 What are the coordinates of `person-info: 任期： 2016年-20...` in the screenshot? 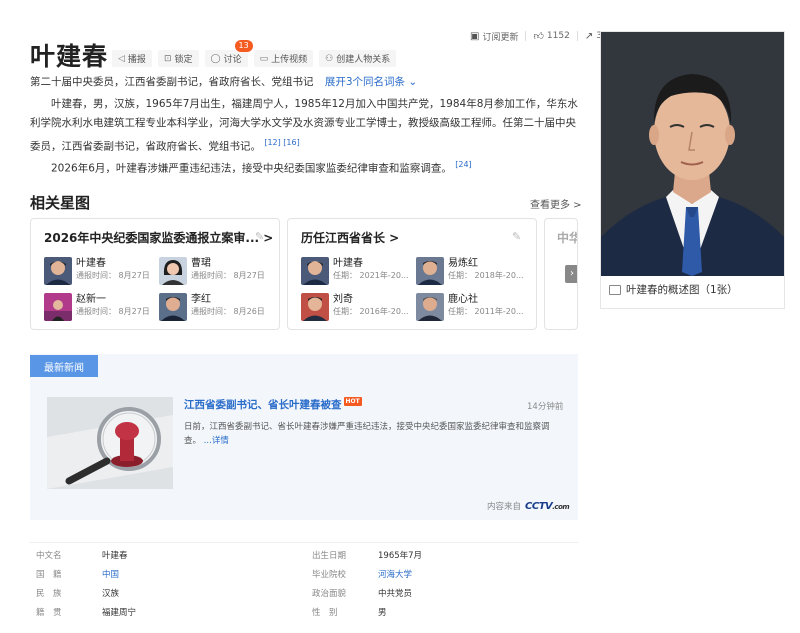 It's located at (371, 311).